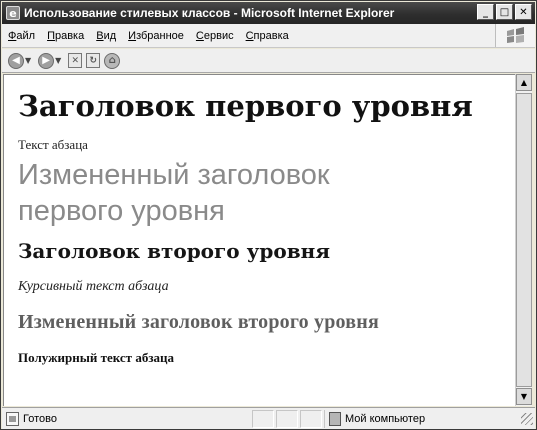 The width and height of the screenshot is (537, 430). I want to click on menu-view: Вид, so click(106, 36).